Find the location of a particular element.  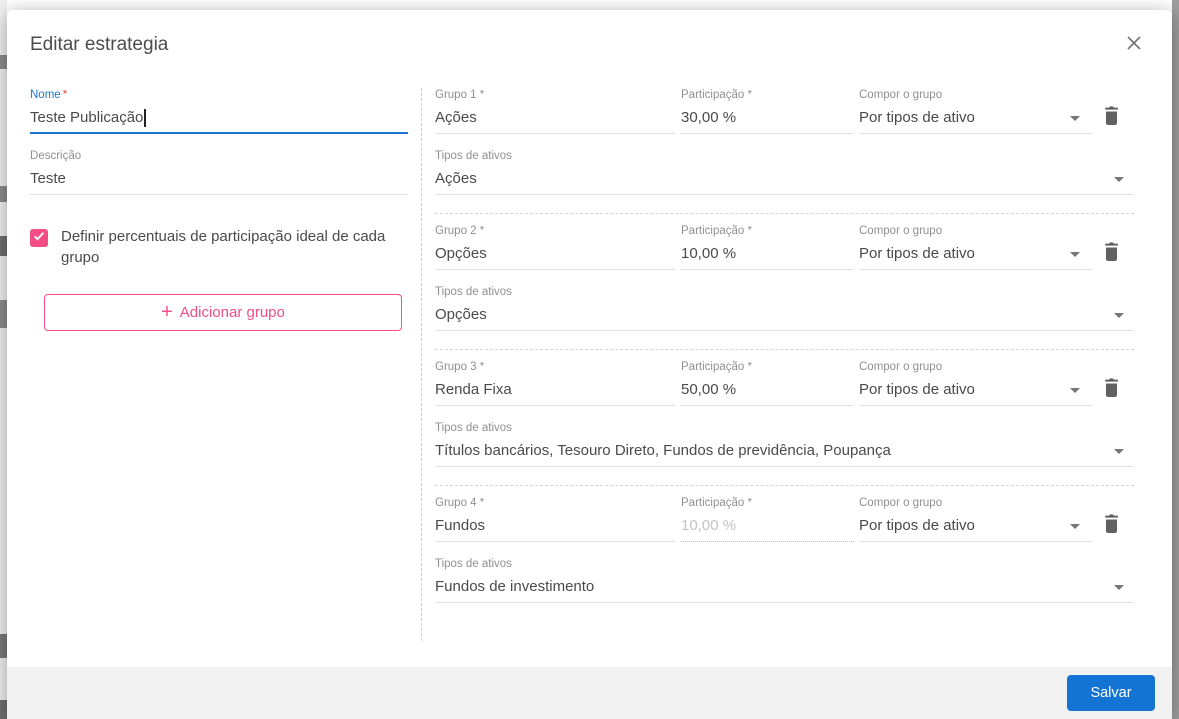

name-input-text: Teste Publicação is located at coordinates (87, 117).